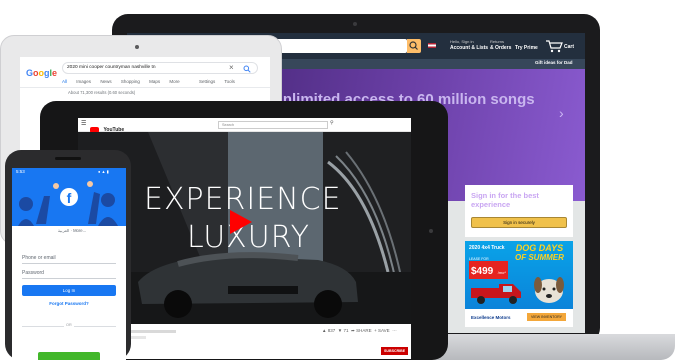 Image resolution: width=675 pixels, height=360 pixels. Describe the element at coordinates (102, 92) in the screenshot. I see `results-count: About 71,300 results (0.60 seconds)` at that location.